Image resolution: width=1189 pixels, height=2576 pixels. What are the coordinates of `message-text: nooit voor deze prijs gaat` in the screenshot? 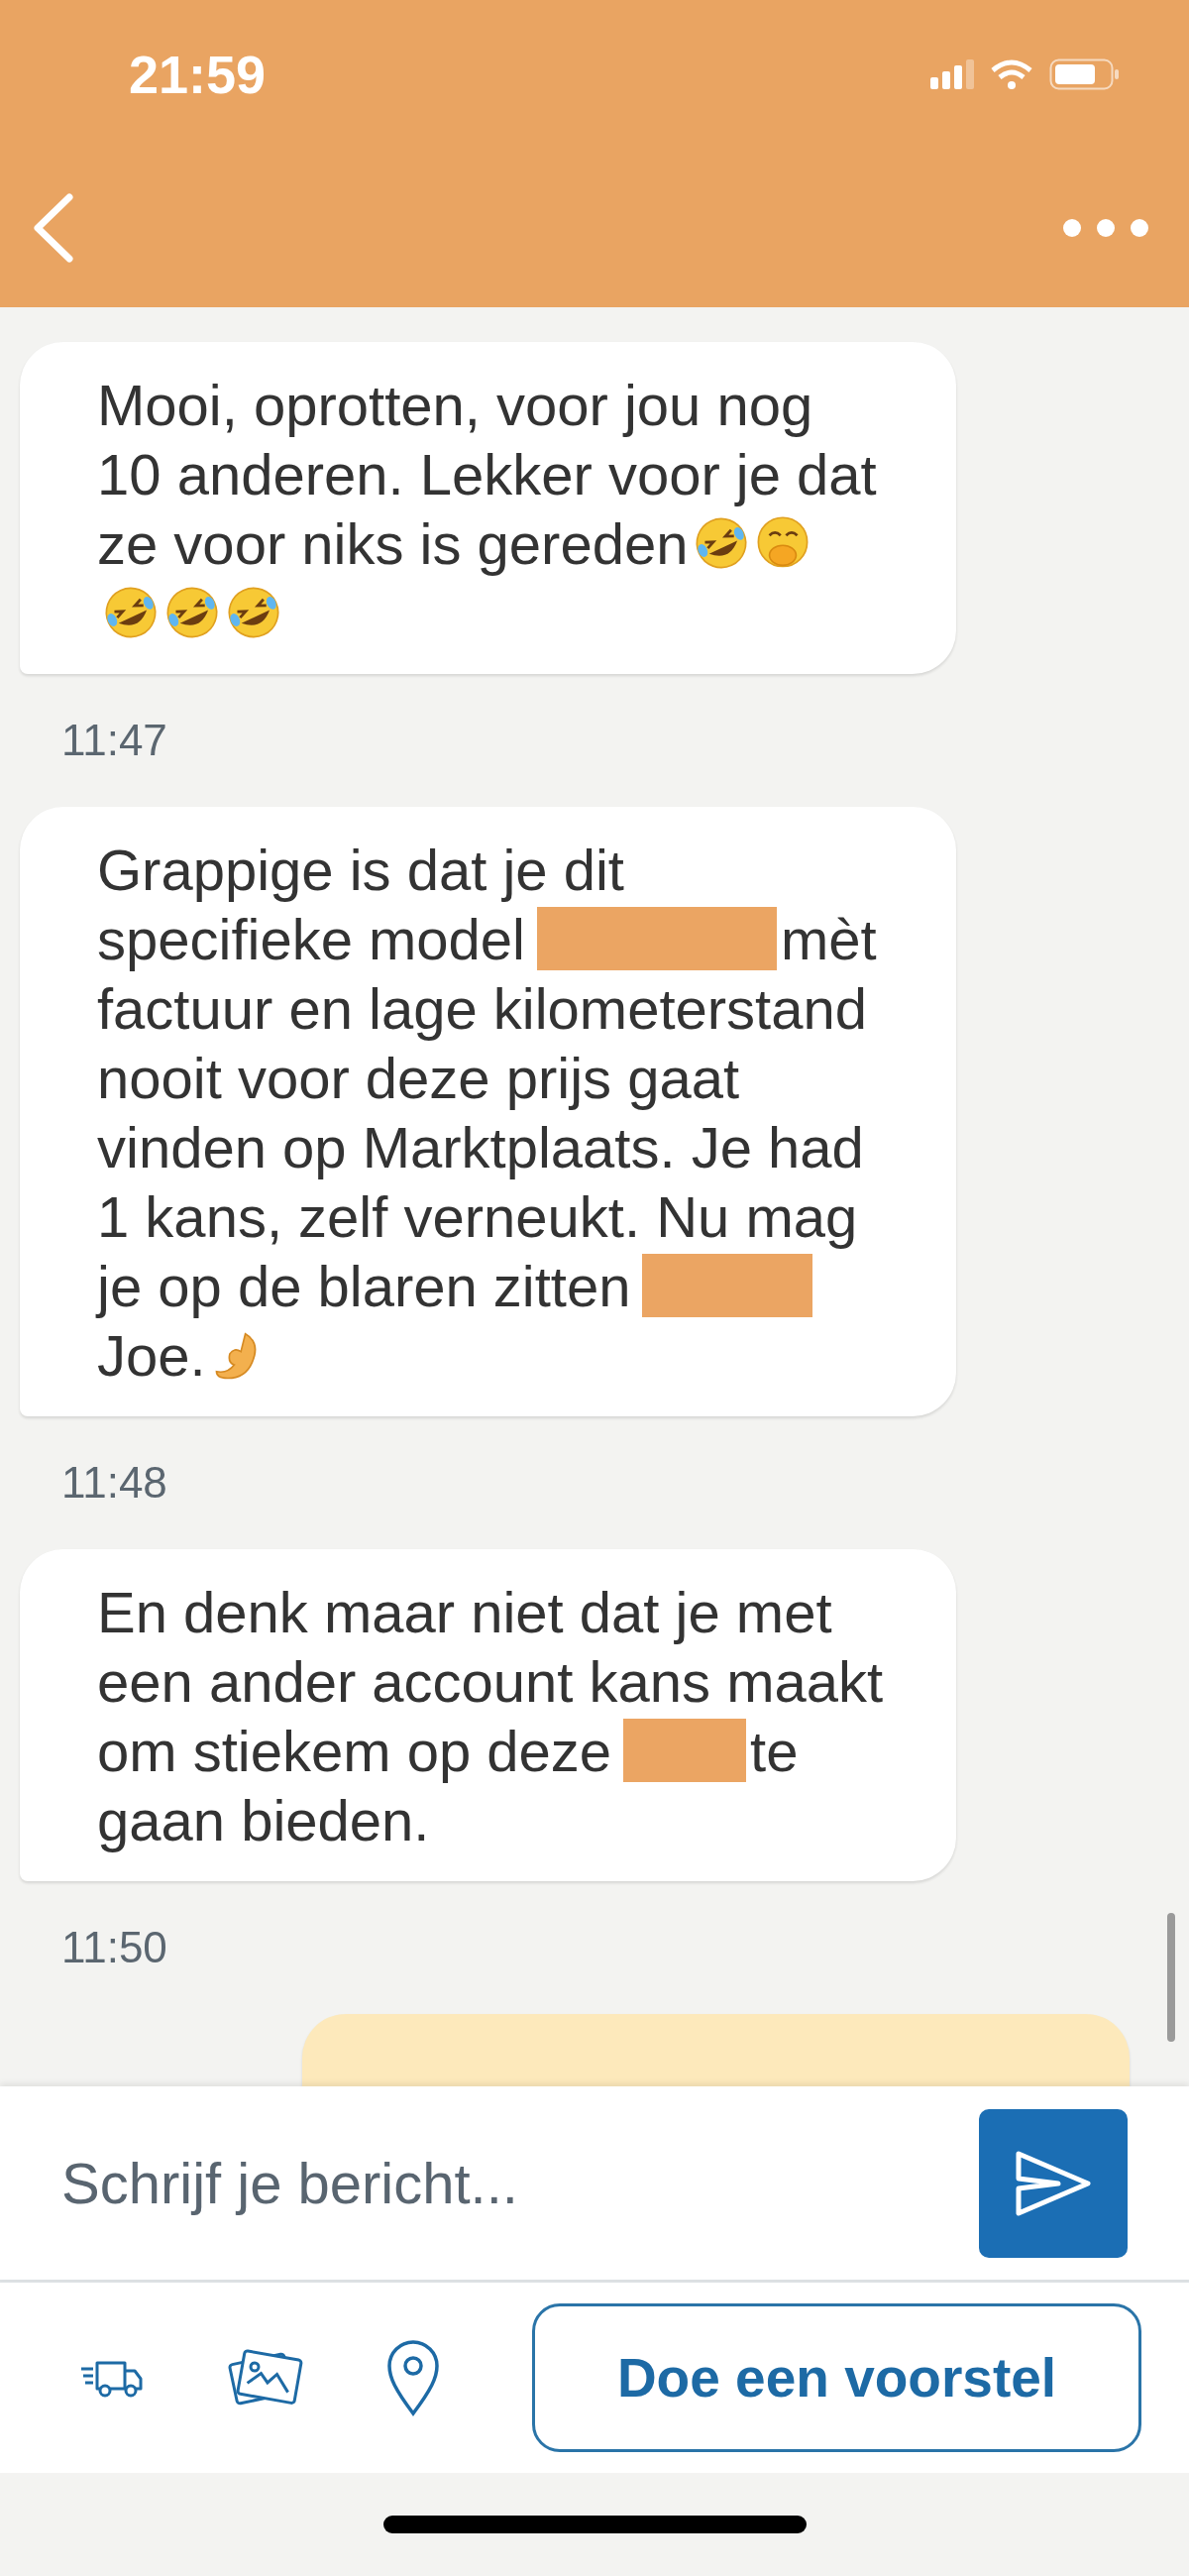 It's located at (418, 1078).